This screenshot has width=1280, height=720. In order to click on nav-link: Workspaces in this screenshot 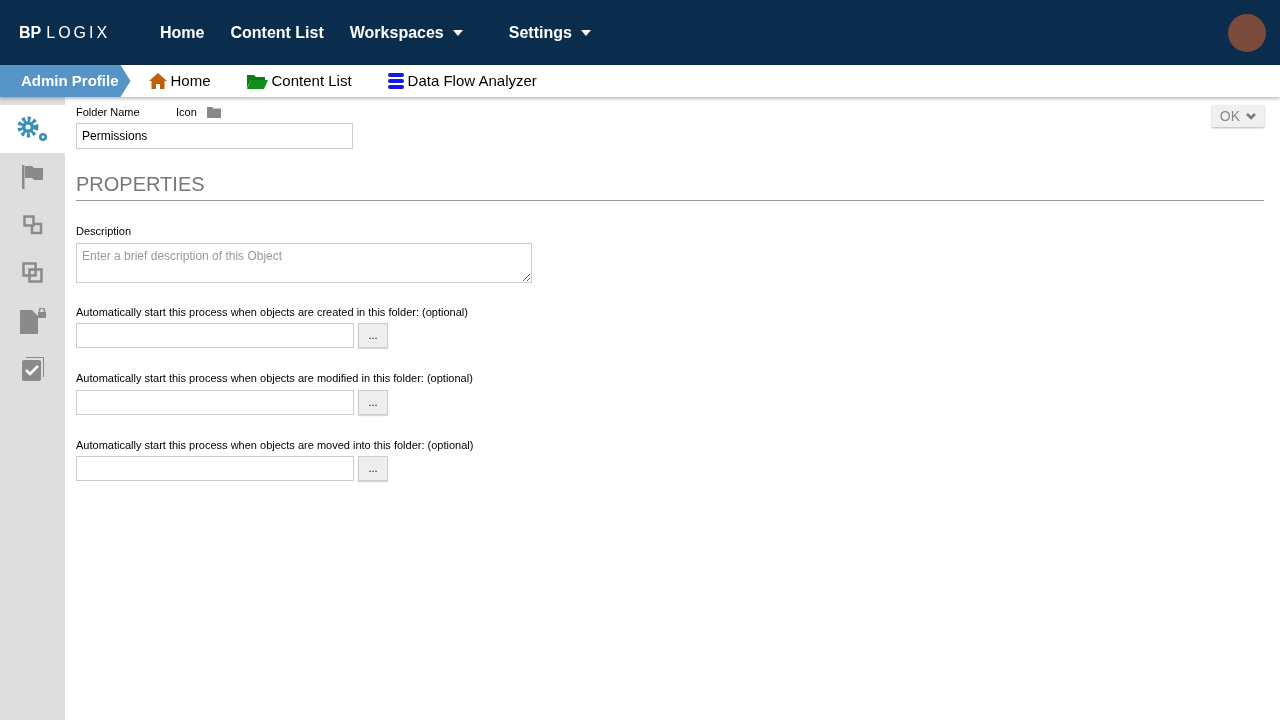, I will do `click(406, 32)`.